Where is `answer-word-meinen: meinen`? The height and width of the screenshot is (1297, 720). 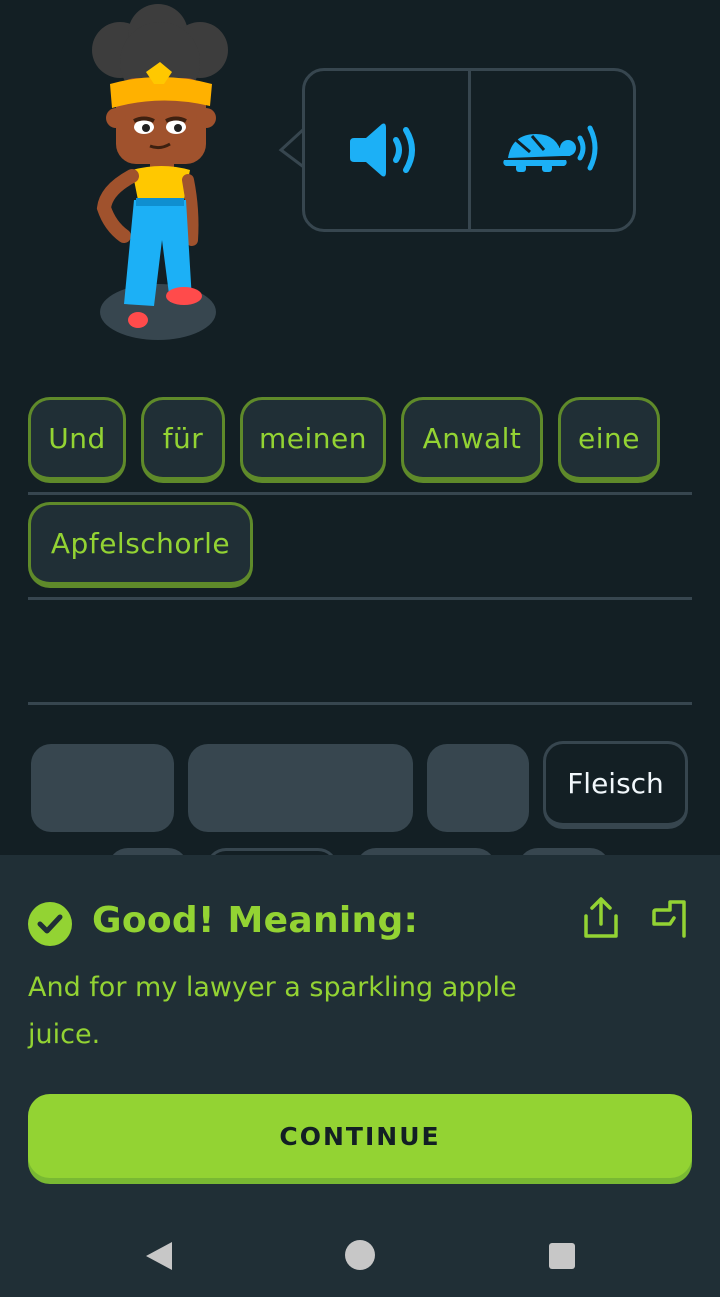
answer-word-meinen: meinen is located at coordinates (313, 440).